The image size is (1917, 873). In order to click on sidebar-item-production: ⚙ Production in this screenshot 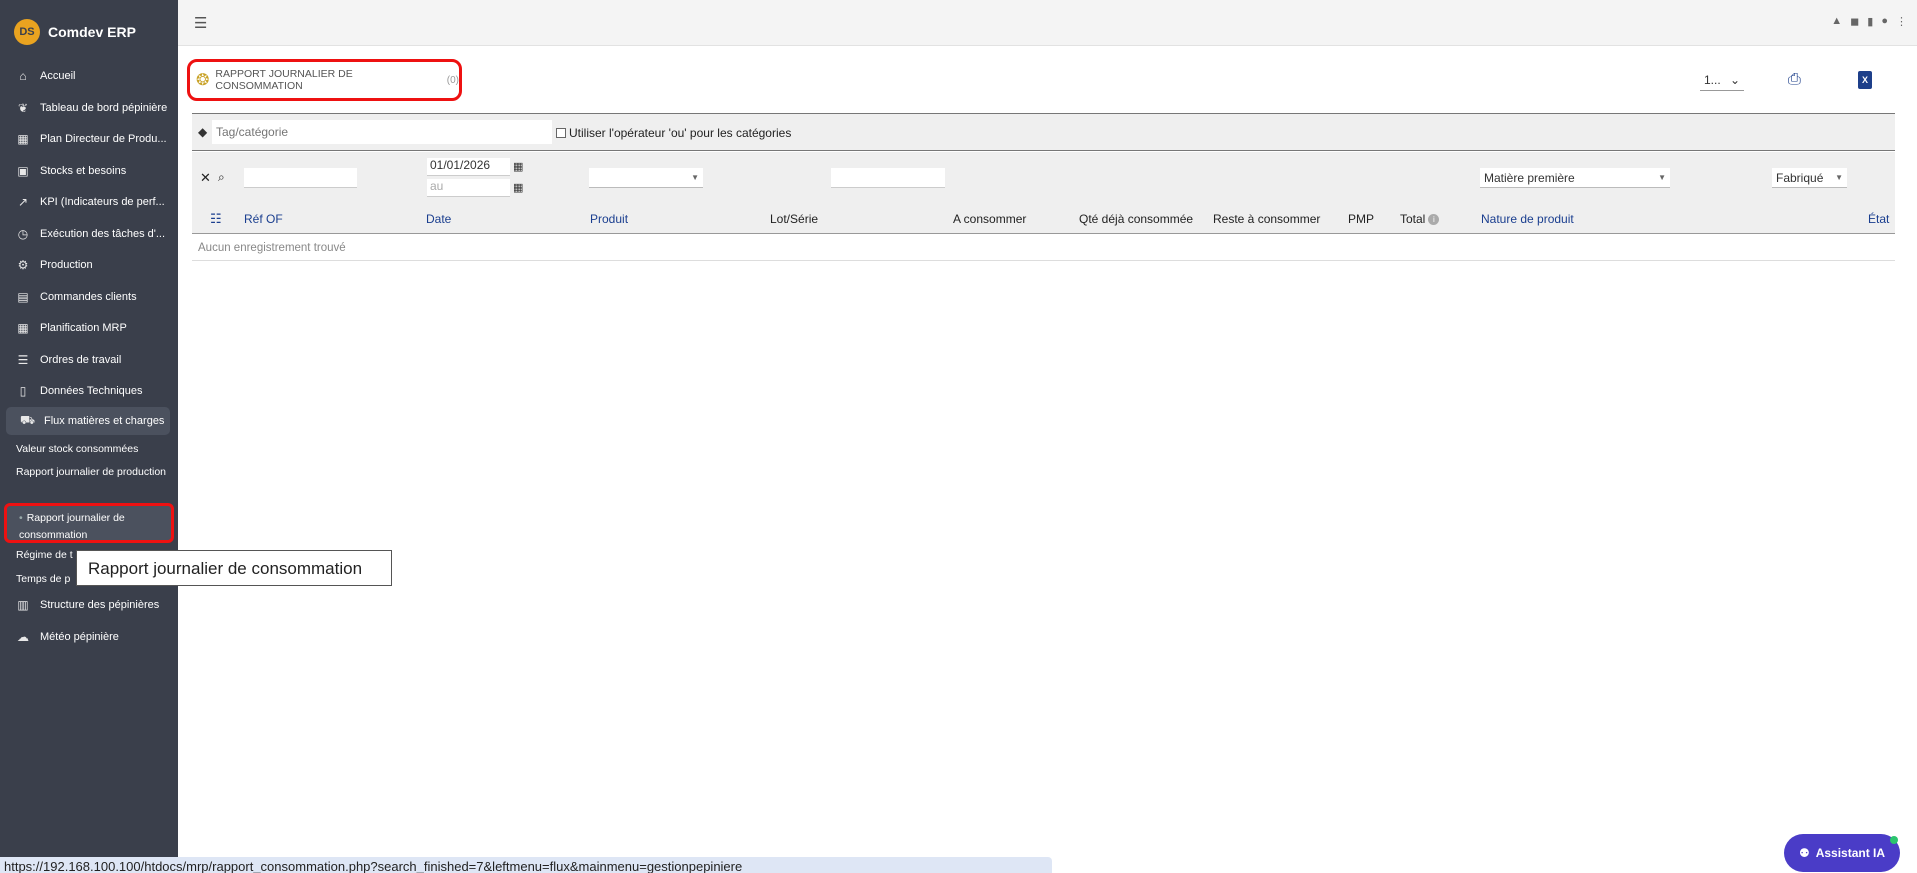, I will do `click(88, 265)`.